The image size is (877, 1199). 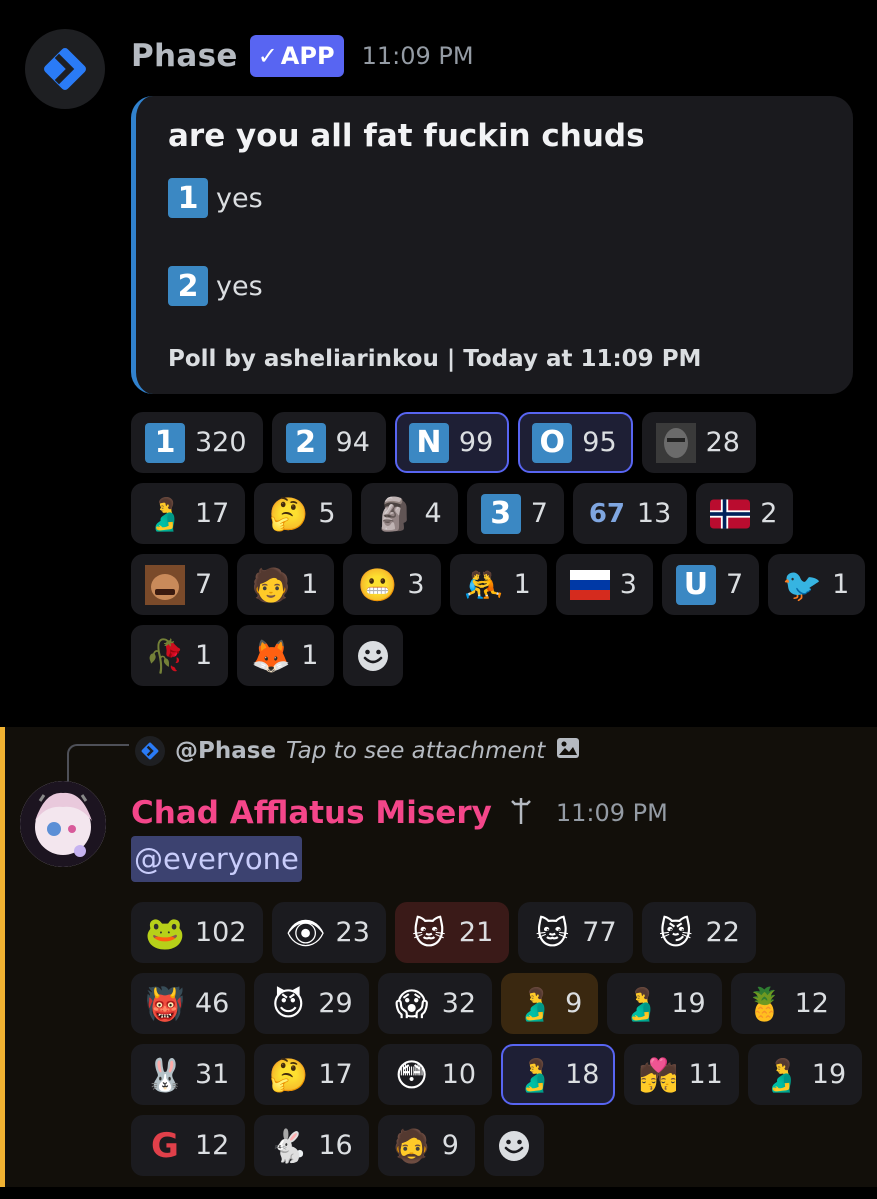 I want to click on reaction-count: 3, so click(x=628, y=584).